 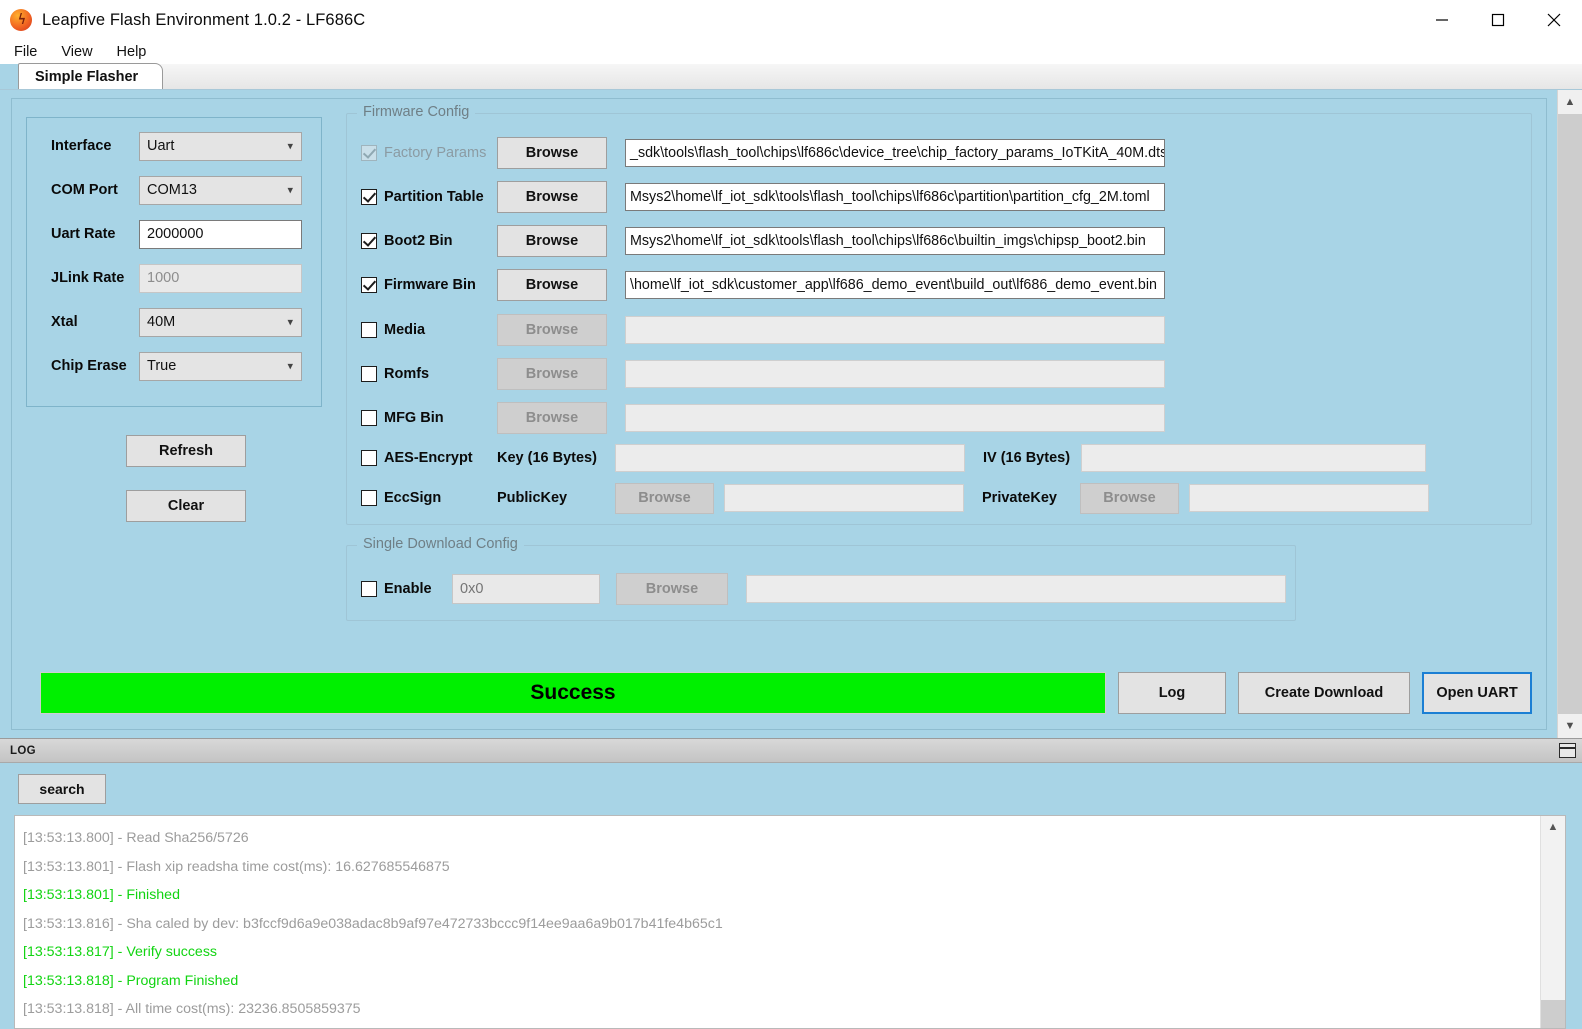 I want to click on log-line: [13:53:13.800] - Read Sha256/5726, so click(x=136, y=838).